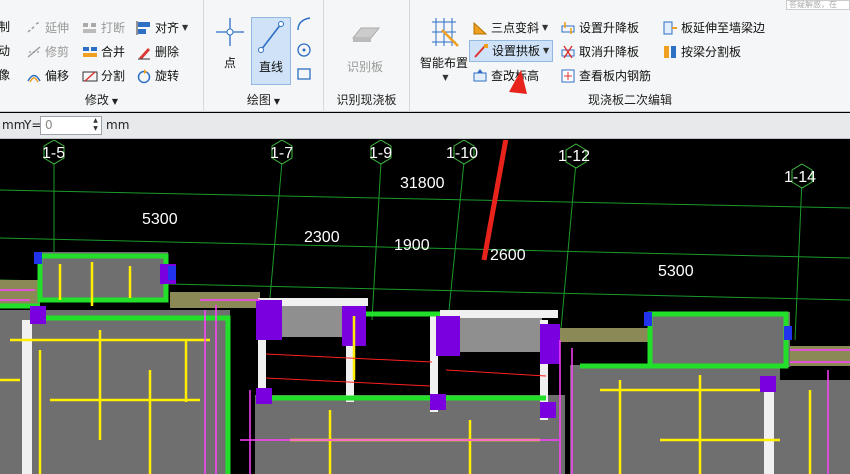 The width and height of the screenshot is (850, 474). What do you see at coordinates (480, 75) in the screenshot?
I see `elevation-icon` at bounding box center [480, 75].